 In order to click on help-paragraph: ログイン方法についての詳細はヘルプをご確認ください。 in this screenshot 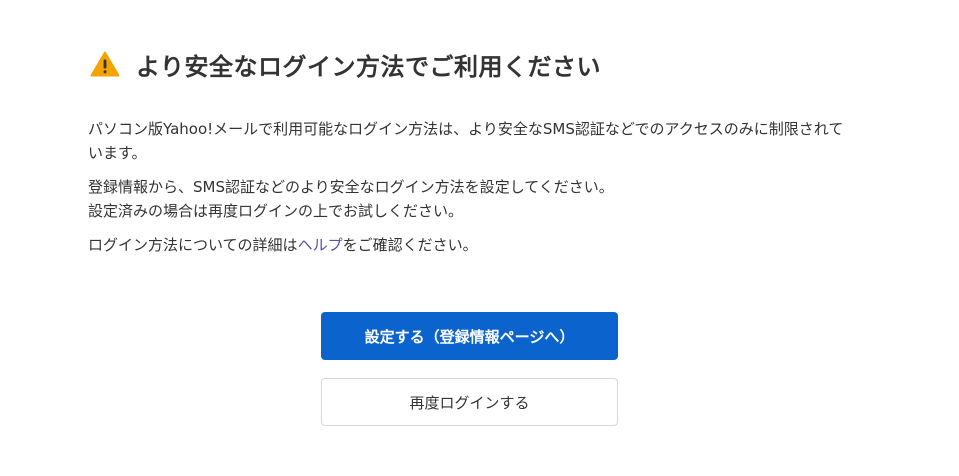, I will do `click(473, 245)`.